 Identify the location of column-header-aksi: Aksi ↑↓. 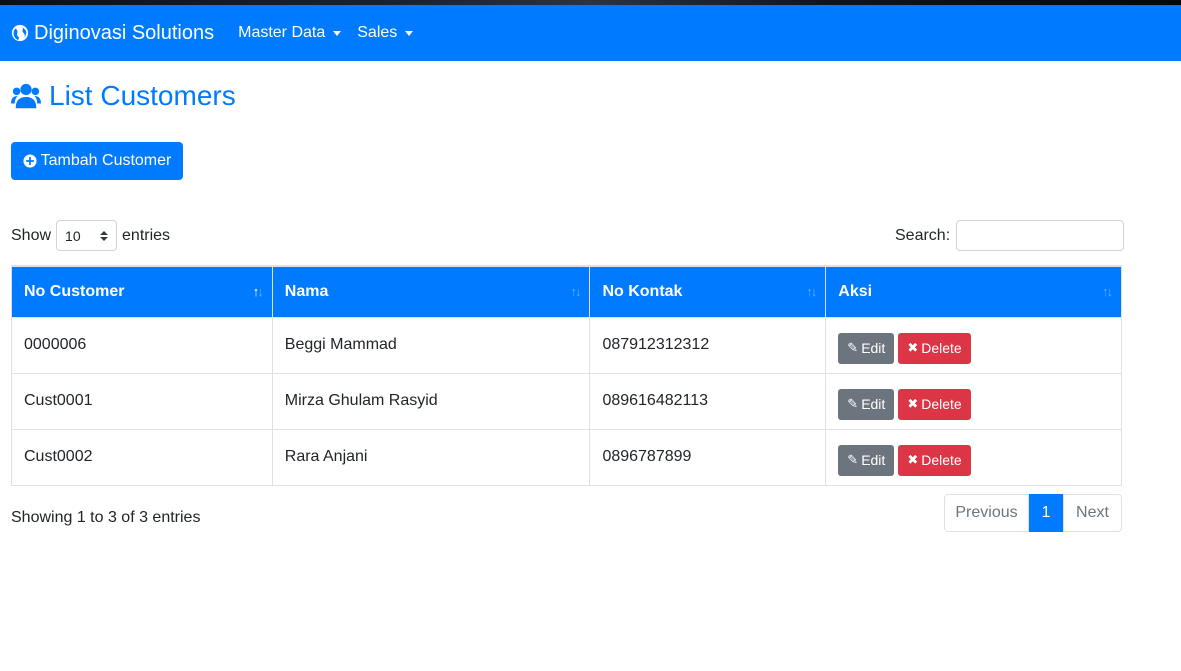
(973, 291).